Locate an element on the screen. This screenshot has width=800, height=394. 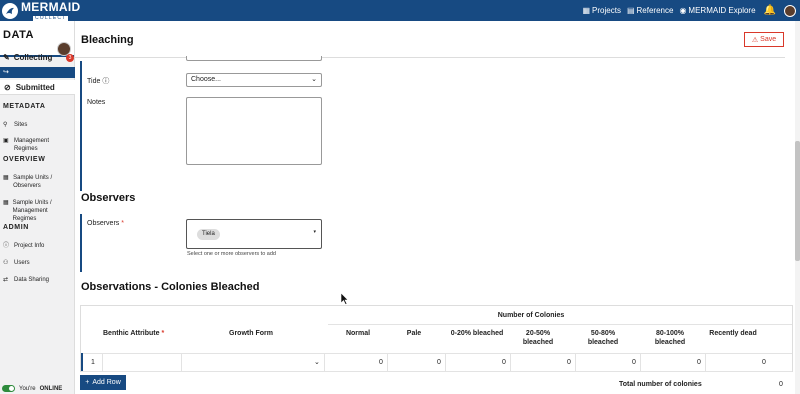
online-toggle is located at coordinates (8, 388).